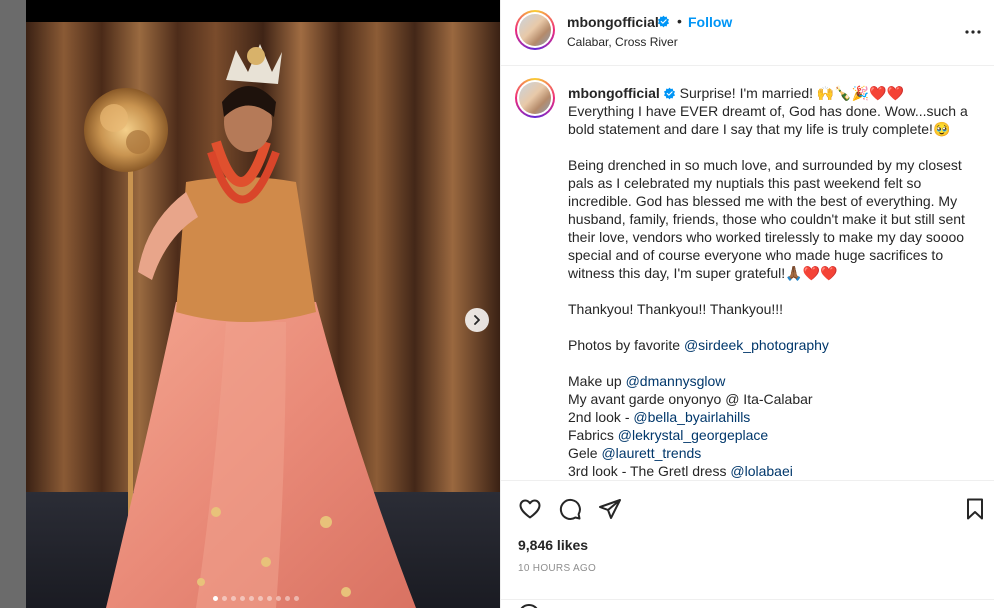  What do you see at coordinates (747, 599) in the screenshot?
I see `divider` at bounding box center [747, 599].